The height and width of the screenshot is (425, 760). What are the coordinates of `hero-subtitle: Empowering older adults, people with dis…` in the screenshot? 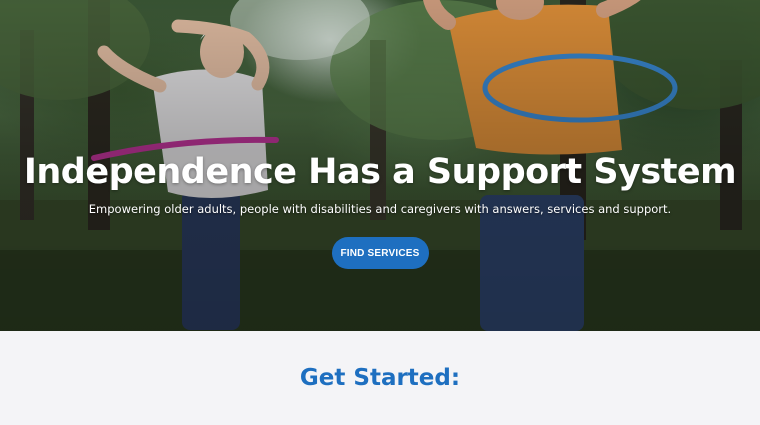 It's located at (380, 209).